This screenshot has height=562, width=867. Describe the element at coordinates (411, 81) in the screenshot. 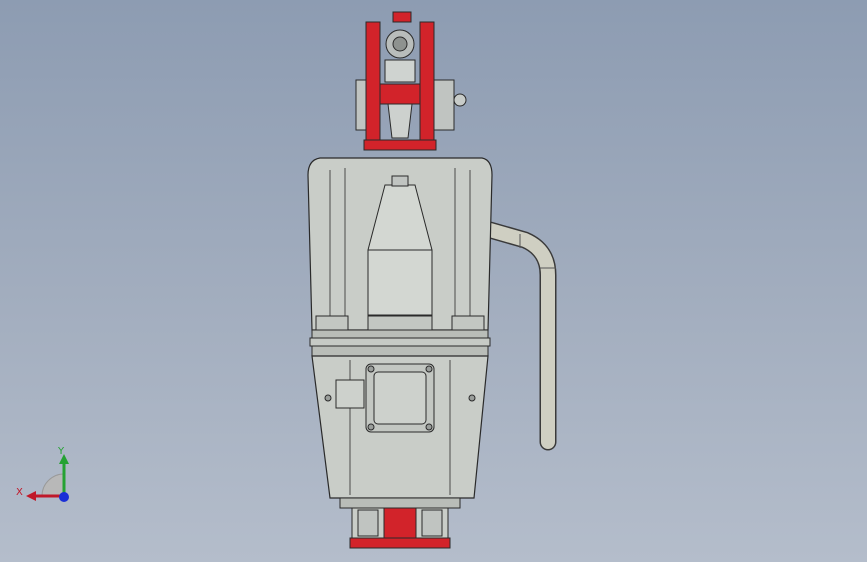

I see `top-bracket-assembly` at that location.